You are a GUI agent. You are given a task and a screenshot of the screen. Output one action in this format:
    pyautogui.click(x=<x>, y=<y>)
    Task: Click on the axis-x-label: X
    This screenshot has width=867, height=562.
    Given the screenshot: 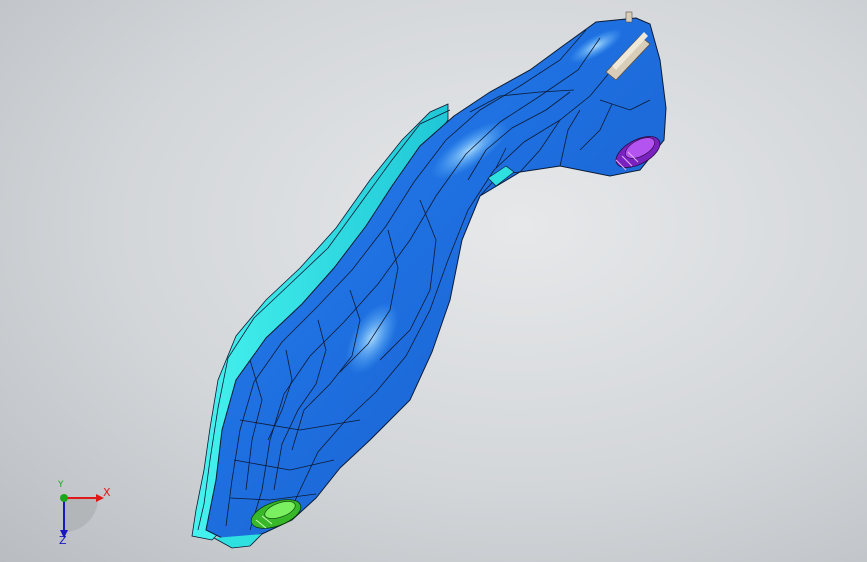 What is the action you would take?
    pyautogui.click(x=107, y=492)
    